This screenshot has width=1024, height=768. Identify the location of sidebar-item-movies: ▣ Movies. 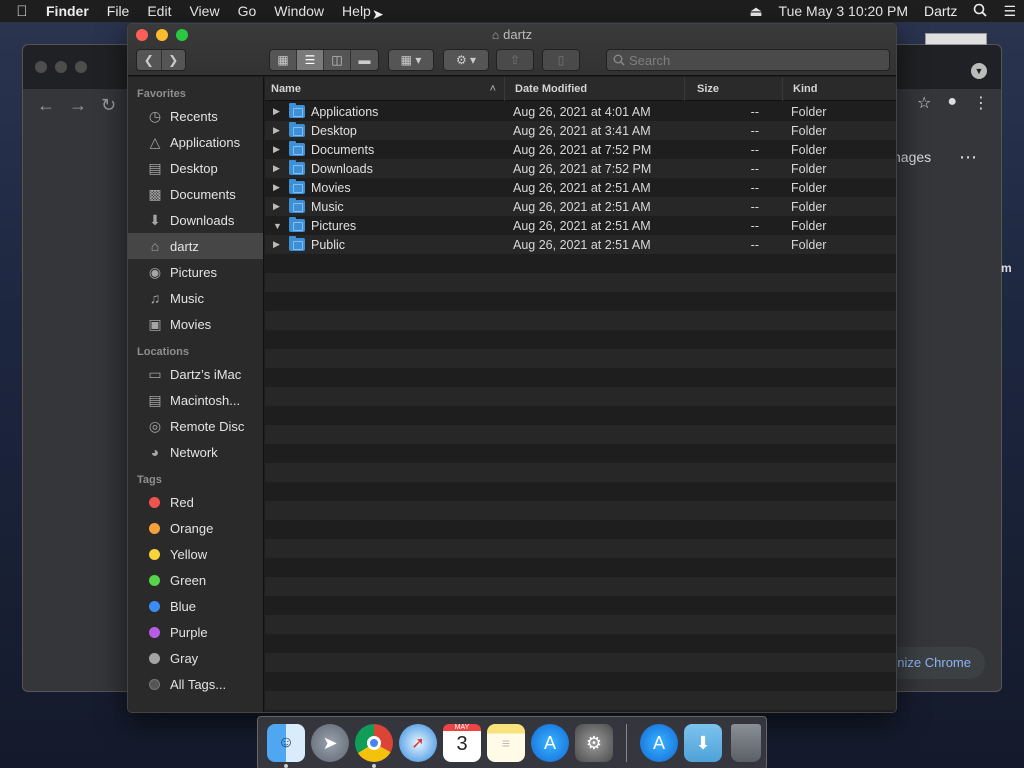
(195, 324).